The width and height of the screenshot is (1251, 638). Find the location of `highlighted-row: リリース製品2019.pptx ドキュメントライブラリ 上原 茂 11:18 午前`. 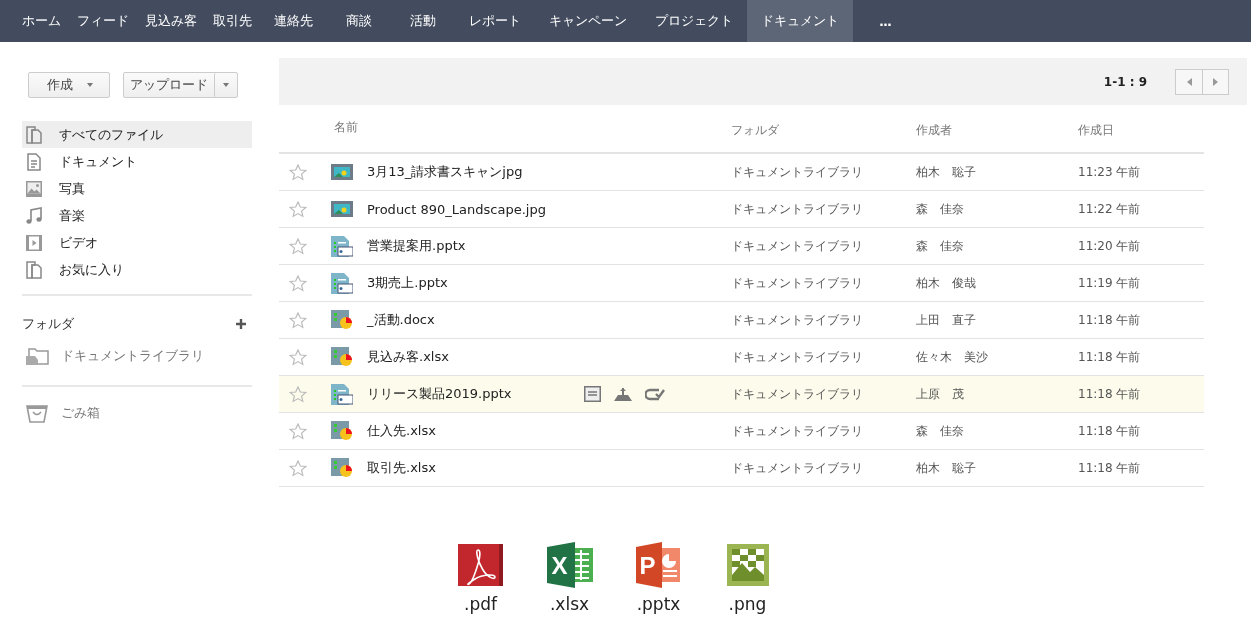

highlighted-row: リリース製品2019.pptx ドキュメントライブラリ 上原 茂 11:18 午前 is located at coordinates (741, 394).